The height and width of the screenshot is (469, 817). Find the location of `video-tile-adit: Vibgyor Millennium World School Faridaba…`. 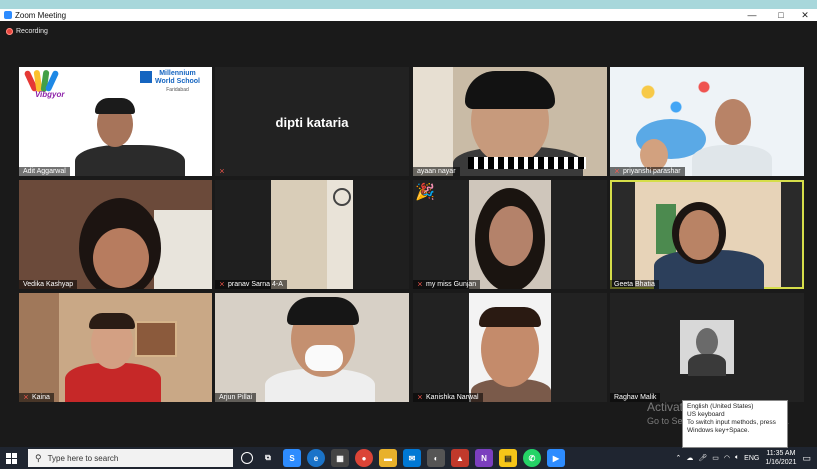

video-tile-adit: Vibgyor Millennium World School Faridaba… is located at coordinates (115, 121).